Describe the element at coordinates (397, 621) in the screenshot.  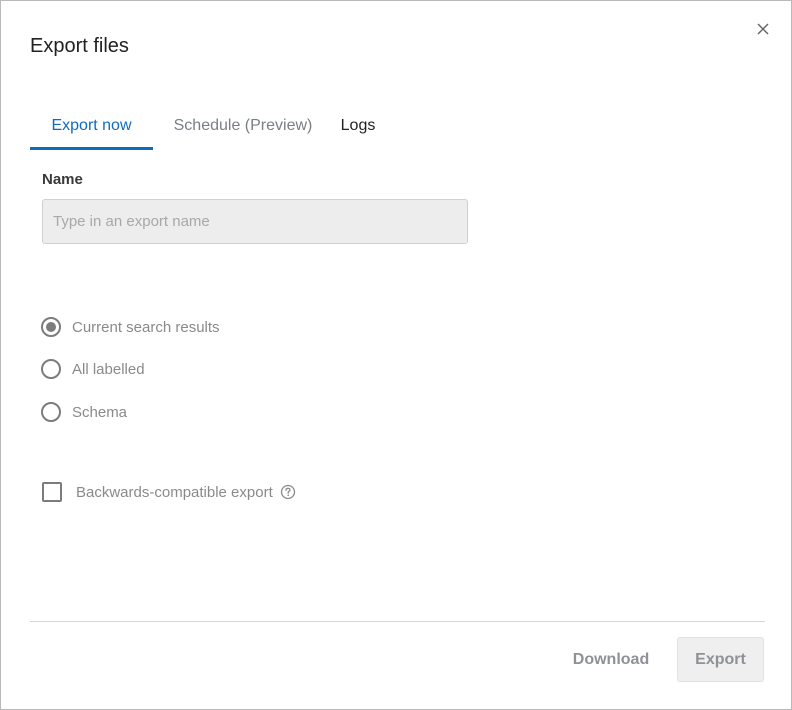
I see `footer-divider` at that location.